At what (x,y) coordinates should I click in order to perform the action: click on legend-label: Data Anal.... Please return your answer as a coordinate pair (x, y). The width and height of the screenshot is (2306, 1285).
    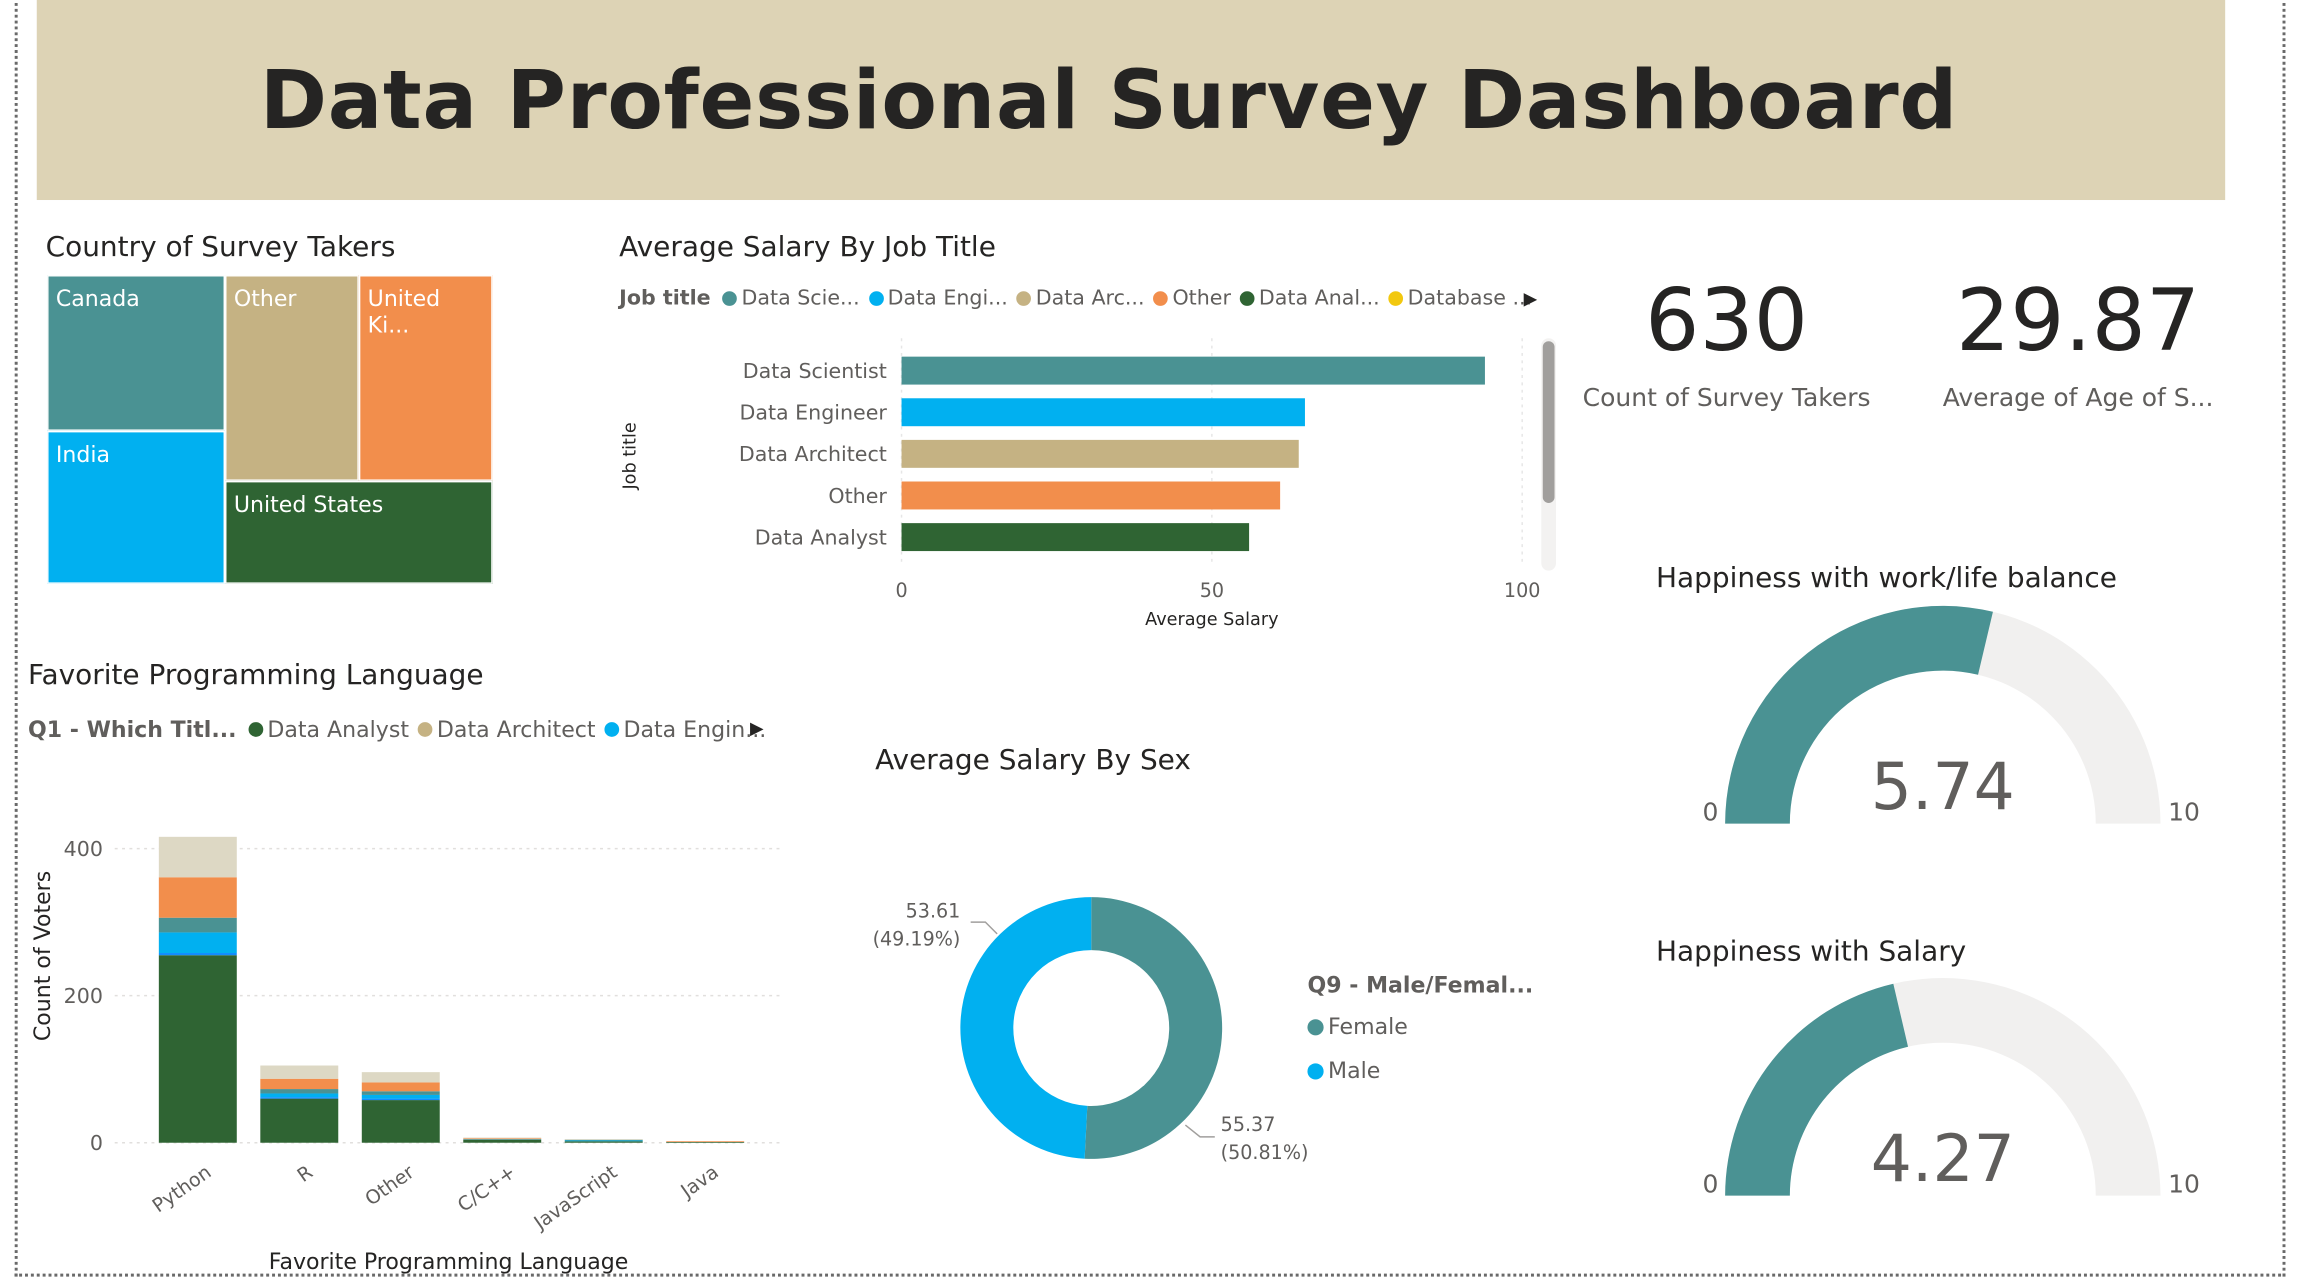
    Looking at the image, I should click on (1319, 298).